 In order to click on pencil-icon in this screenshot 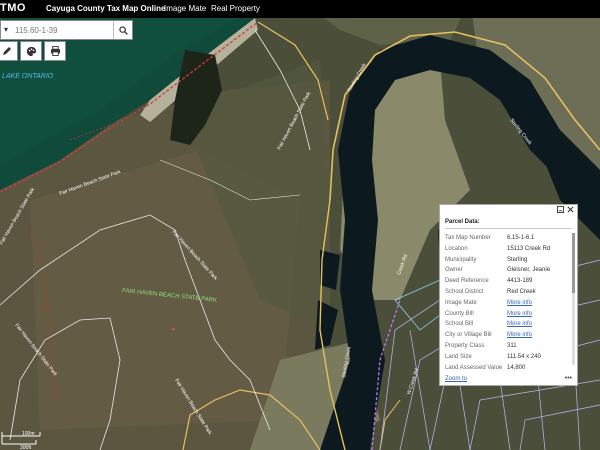, I will do `click(7, 51)`.